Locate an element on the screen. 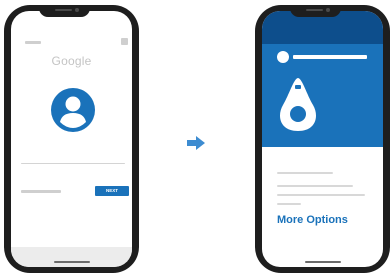  header-dot is located at coordinates (283, 57).